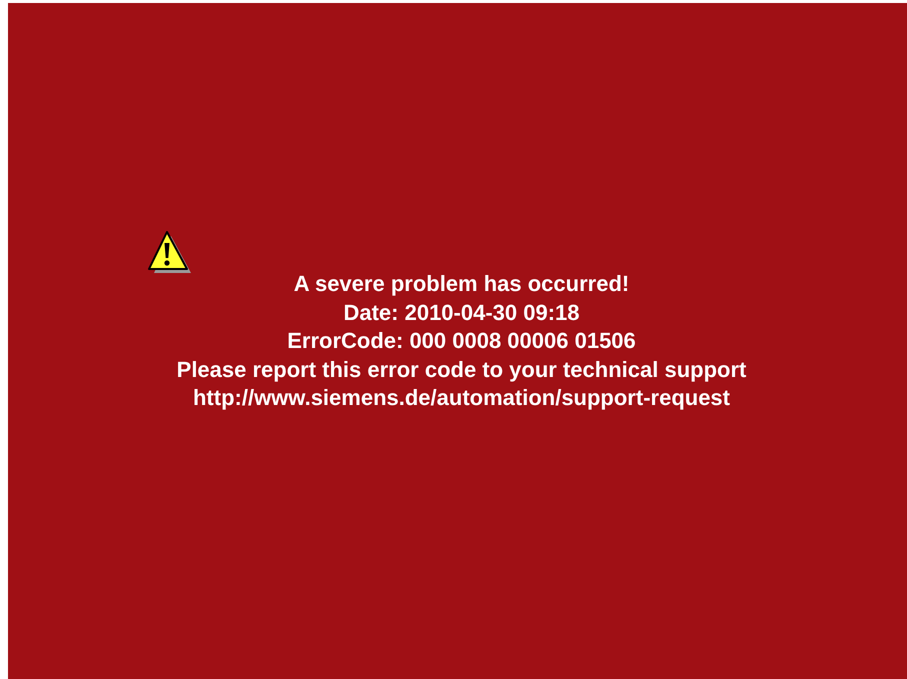 The width and height of the screenshot is (907, 679). Describe the element at coordinates (462, 284) in the screenshot. I see `error-message-line: A severe problem has occurred!` at that location.